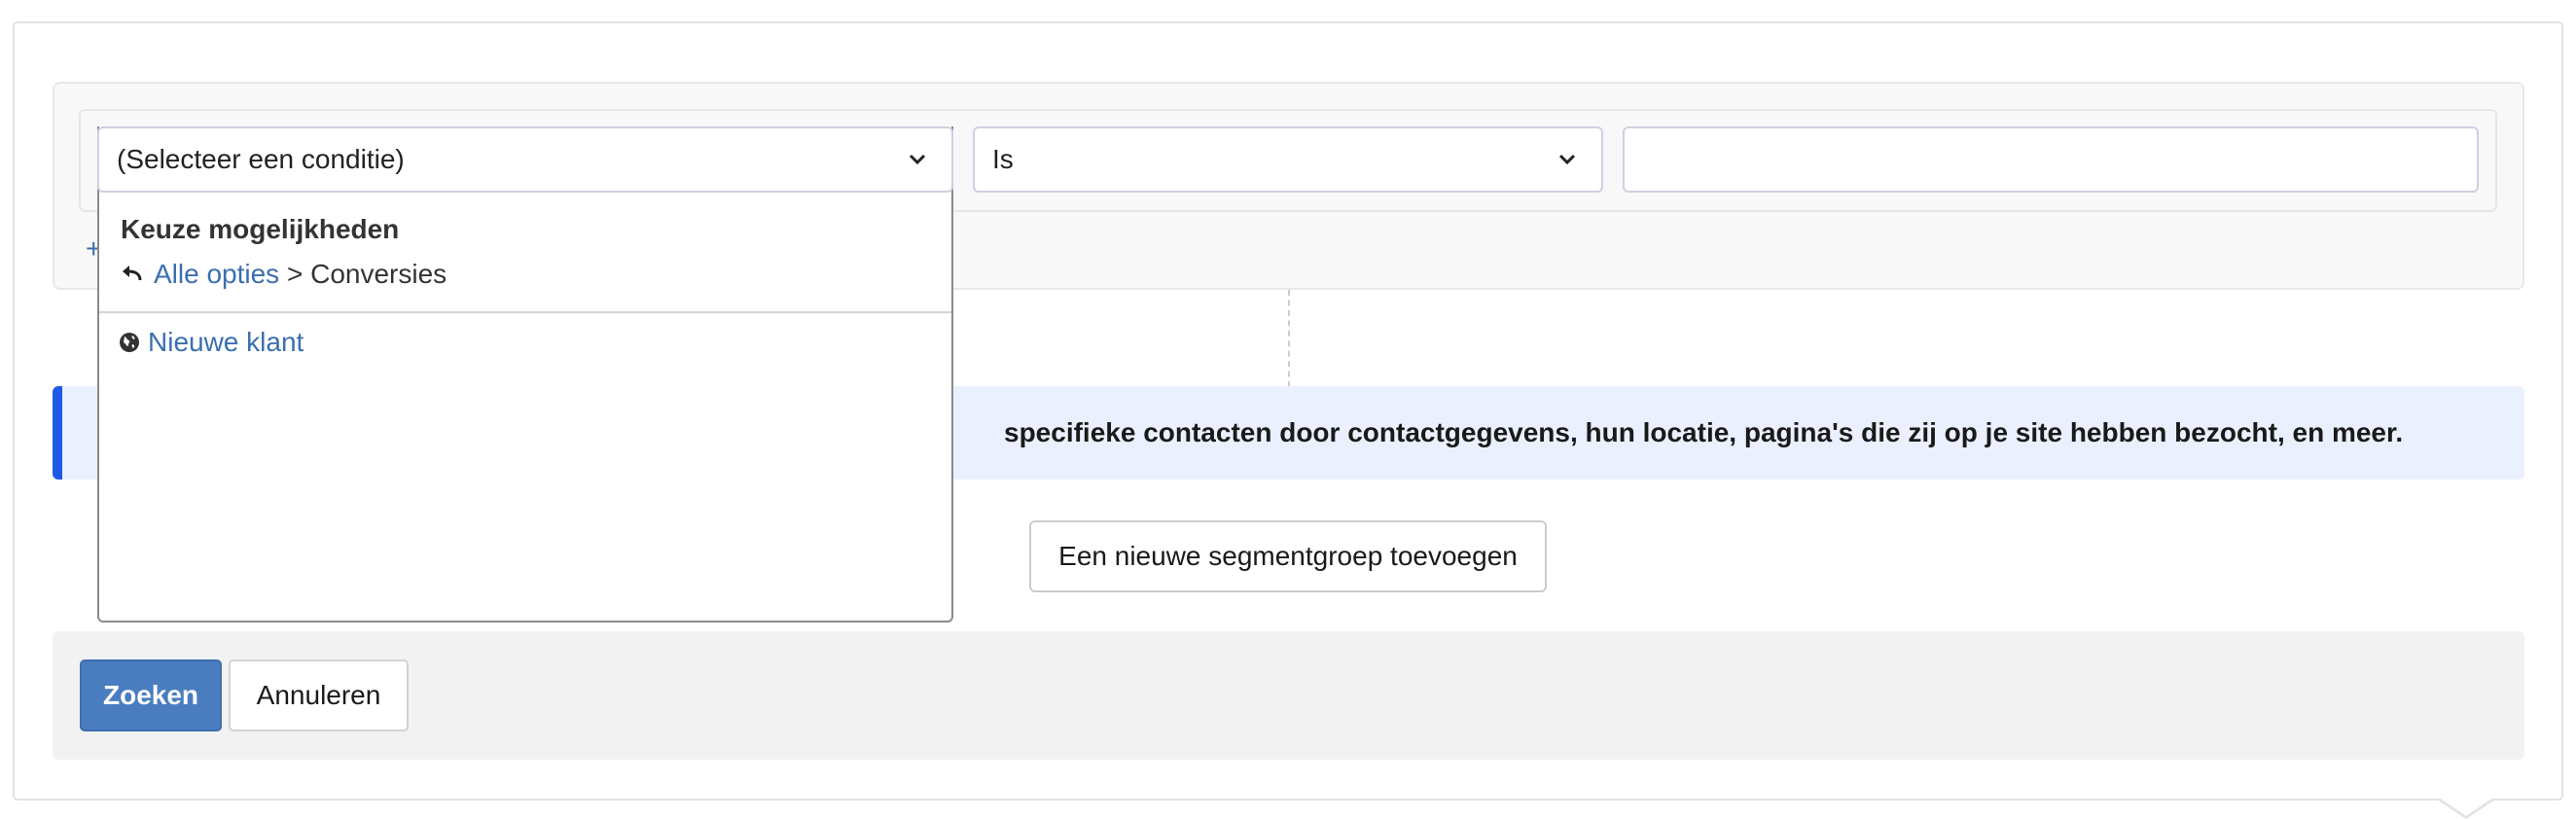 The width and height of the screenshot is (2576, 819). Describe the element at coordinates (2051, 159) in the screenshot. I see `condition-value-input` at that location.